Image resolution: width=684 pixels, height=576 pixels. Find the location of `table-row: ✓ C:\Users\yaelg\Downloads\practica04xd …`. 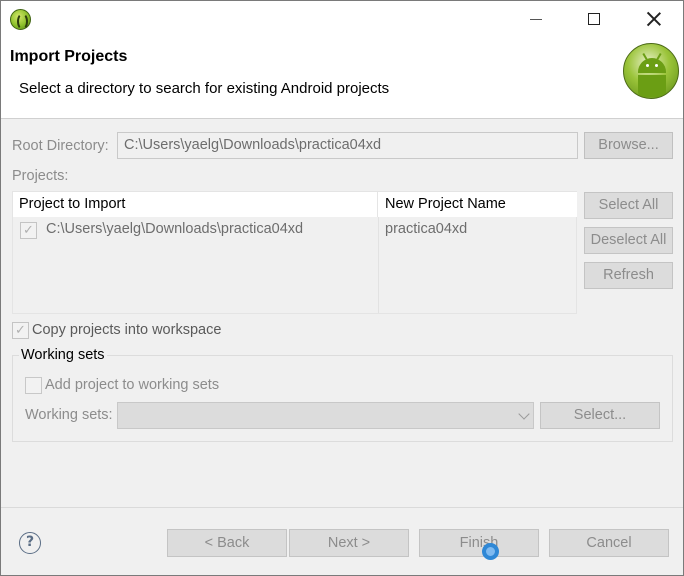

table-row: ✓ C:\Users\yaelg\Downloads\practica04xd … is located at coordinates (294, 230).